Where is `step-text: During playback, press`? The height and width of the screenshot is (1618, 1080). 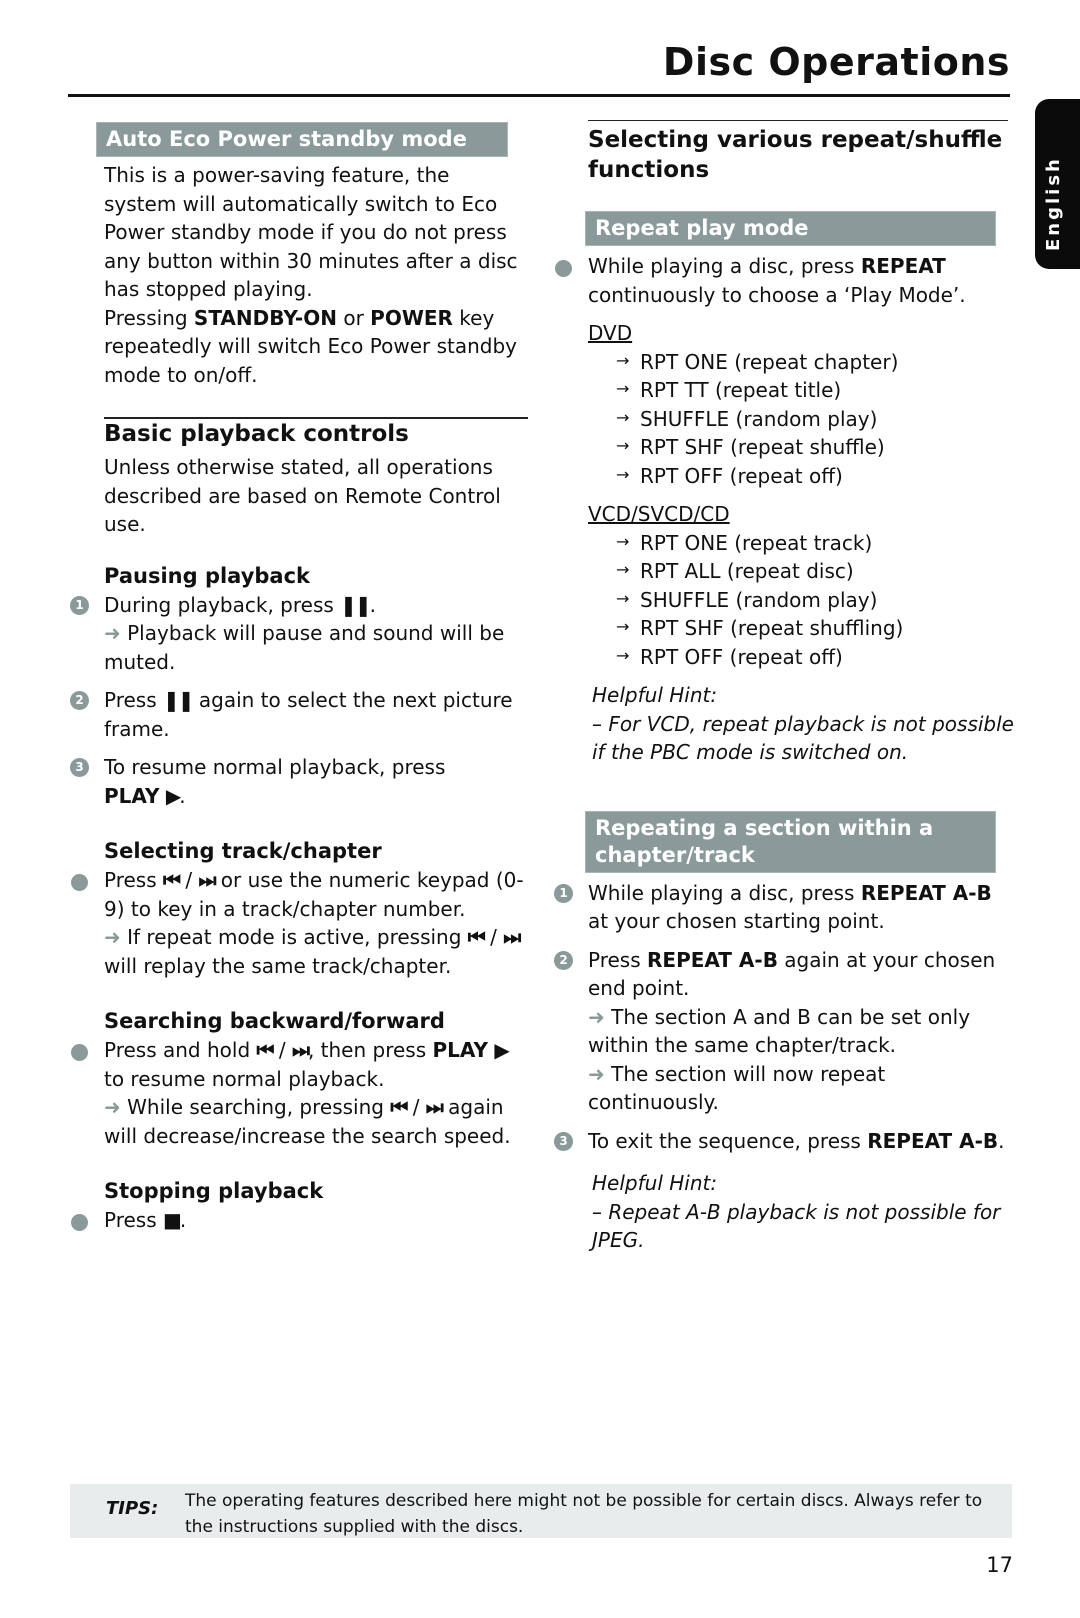
step-text: During playback, press is located at coordinates (222, 604).